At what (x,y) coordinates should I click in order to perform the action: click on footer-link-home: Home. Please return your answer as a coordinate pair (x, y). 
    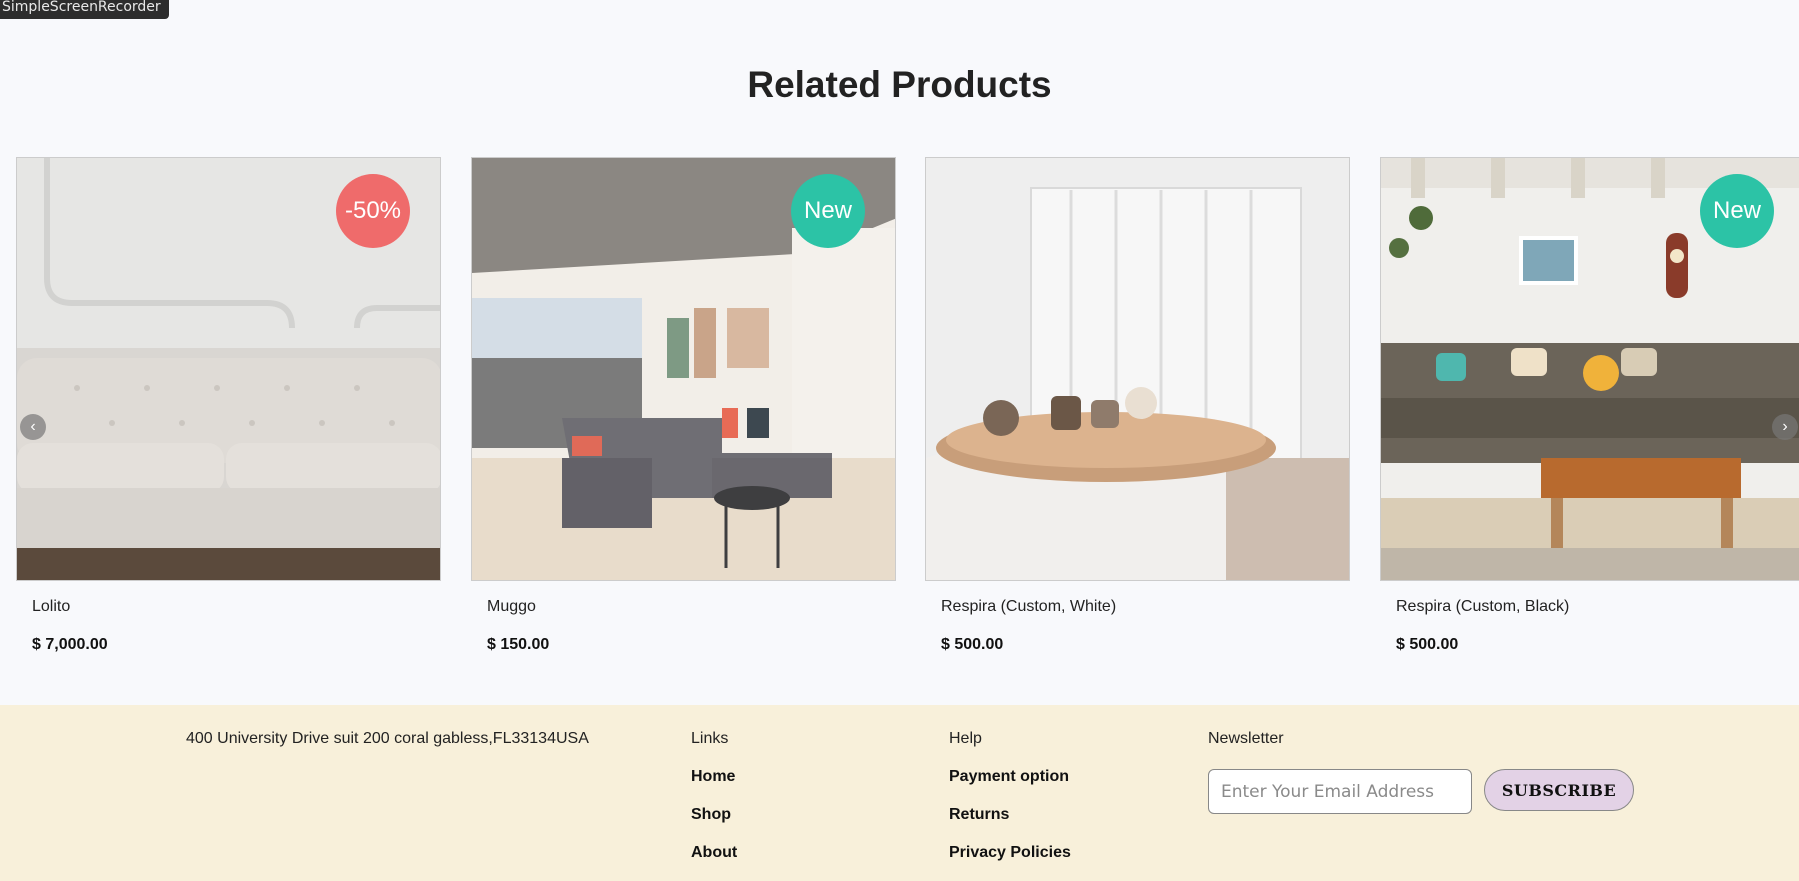
    Looking at the image, I should click on (714, 777).